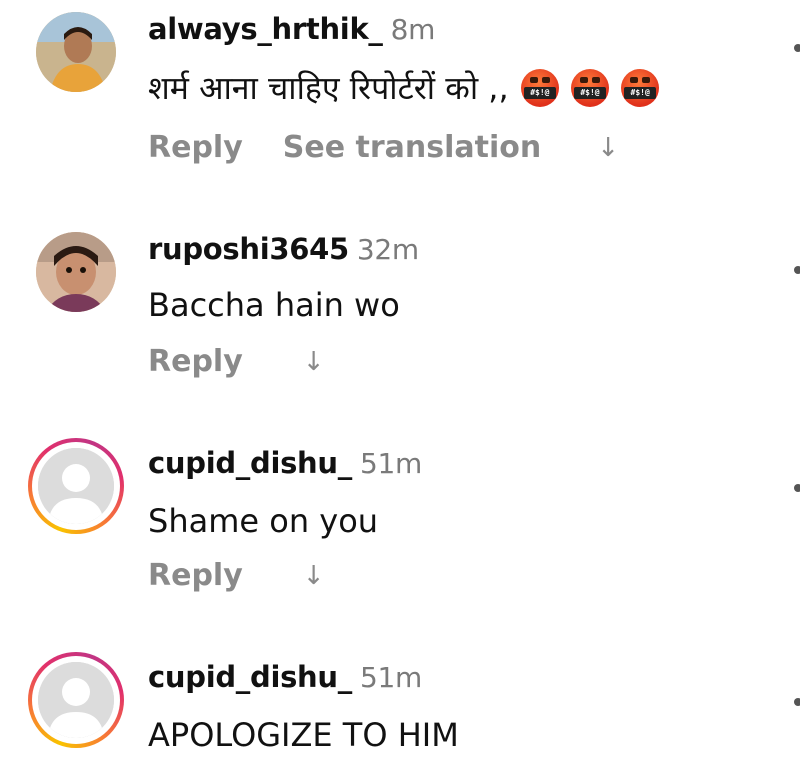 The image size is (800, 769). What do you see at coordinates (263, 521) in the screenshot?
I see `comment-text: Shame on you` at bounding box center [263, 521].